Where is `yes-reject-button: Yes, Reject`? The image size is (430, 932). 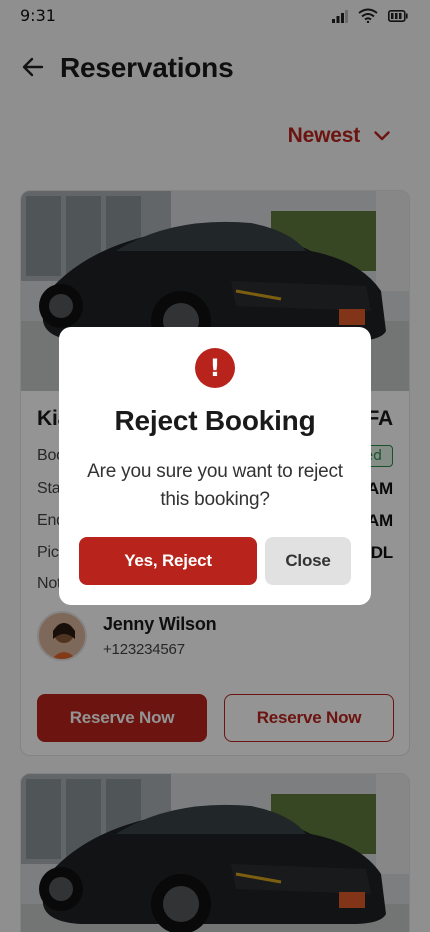
yes-reject-button: Yes, Reject is located at coordinates (168, 561).